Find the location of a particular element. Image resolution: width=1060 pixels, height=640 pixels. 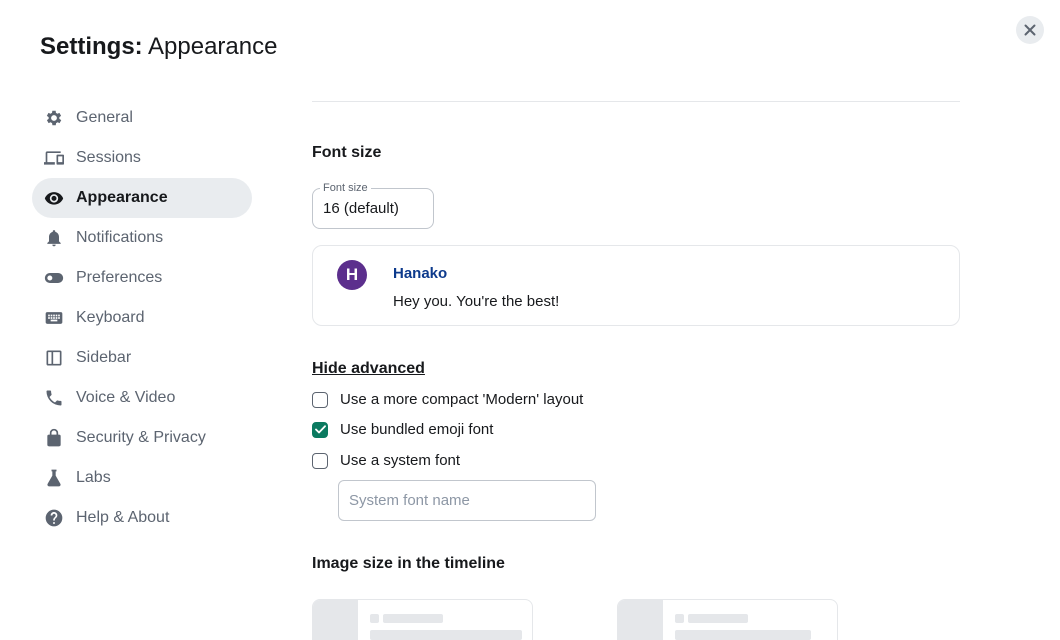

avatar: H is located at coordinates (352, 275).